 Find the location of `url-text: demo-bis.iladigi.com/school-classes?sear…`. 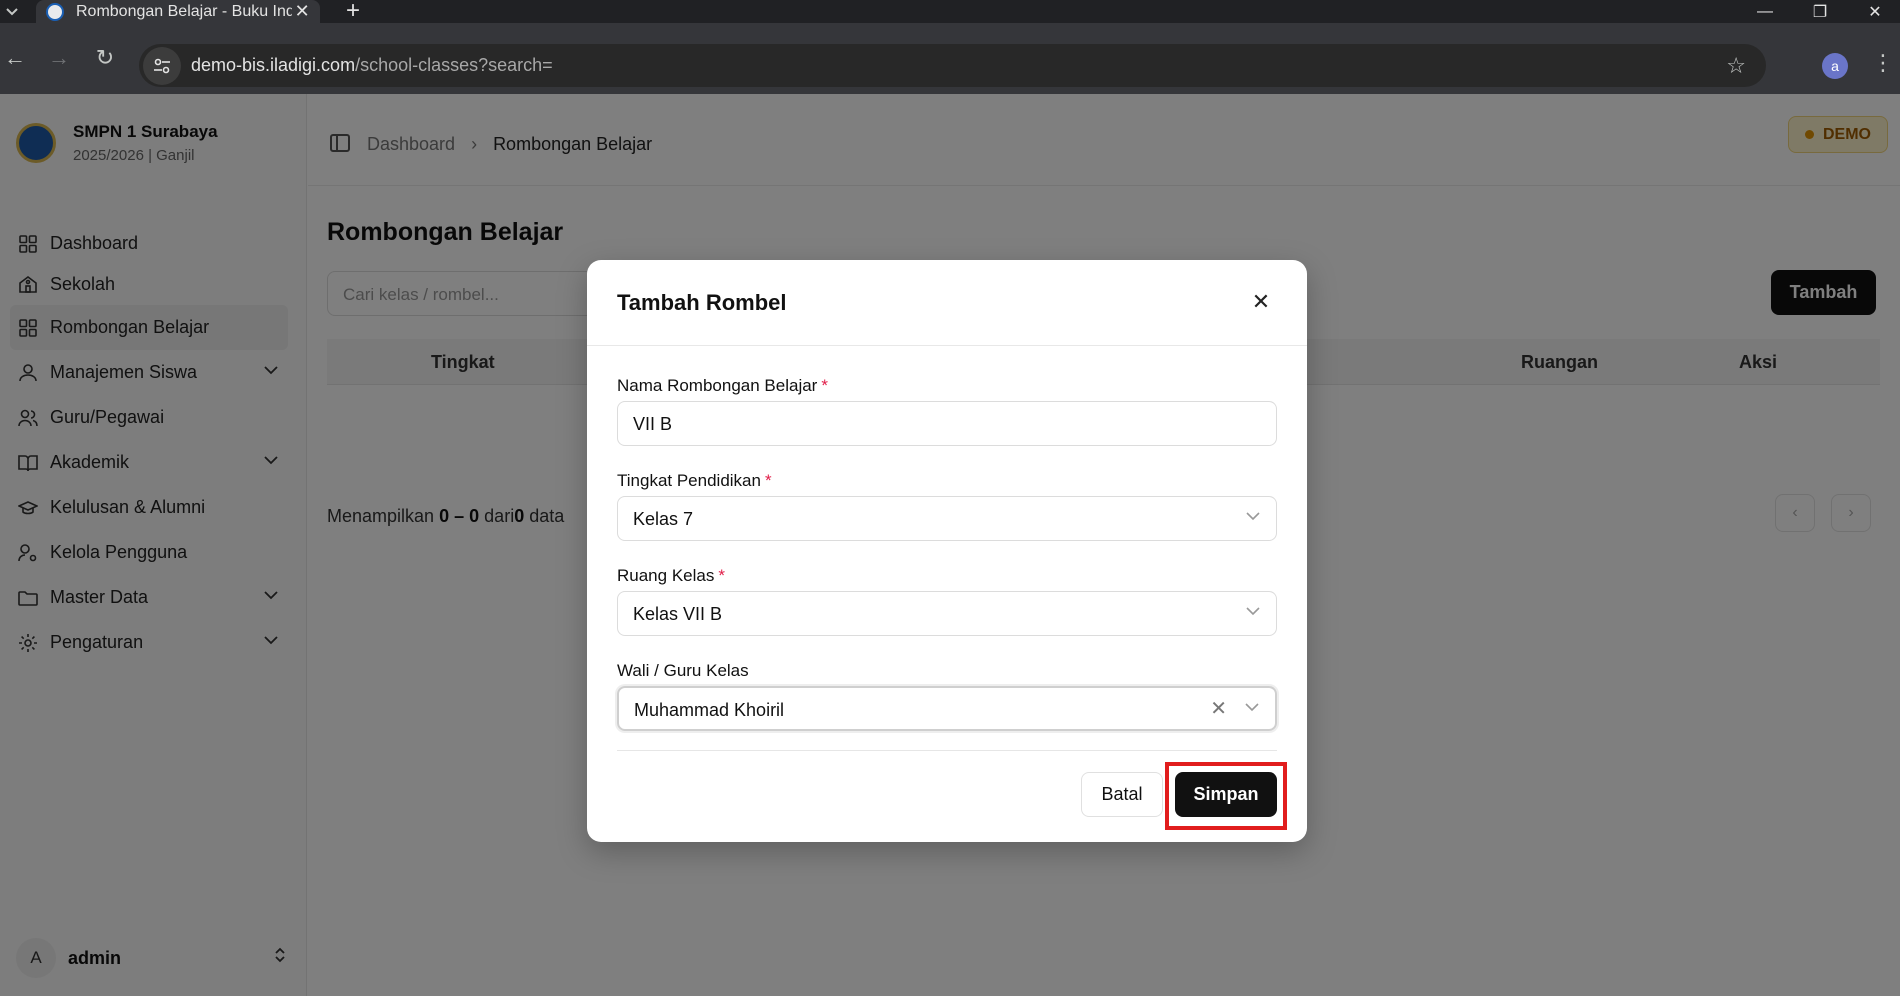

url-text: demo-bis.iladigi.com/school-classes?sear… is located at coordinates (372, 65).